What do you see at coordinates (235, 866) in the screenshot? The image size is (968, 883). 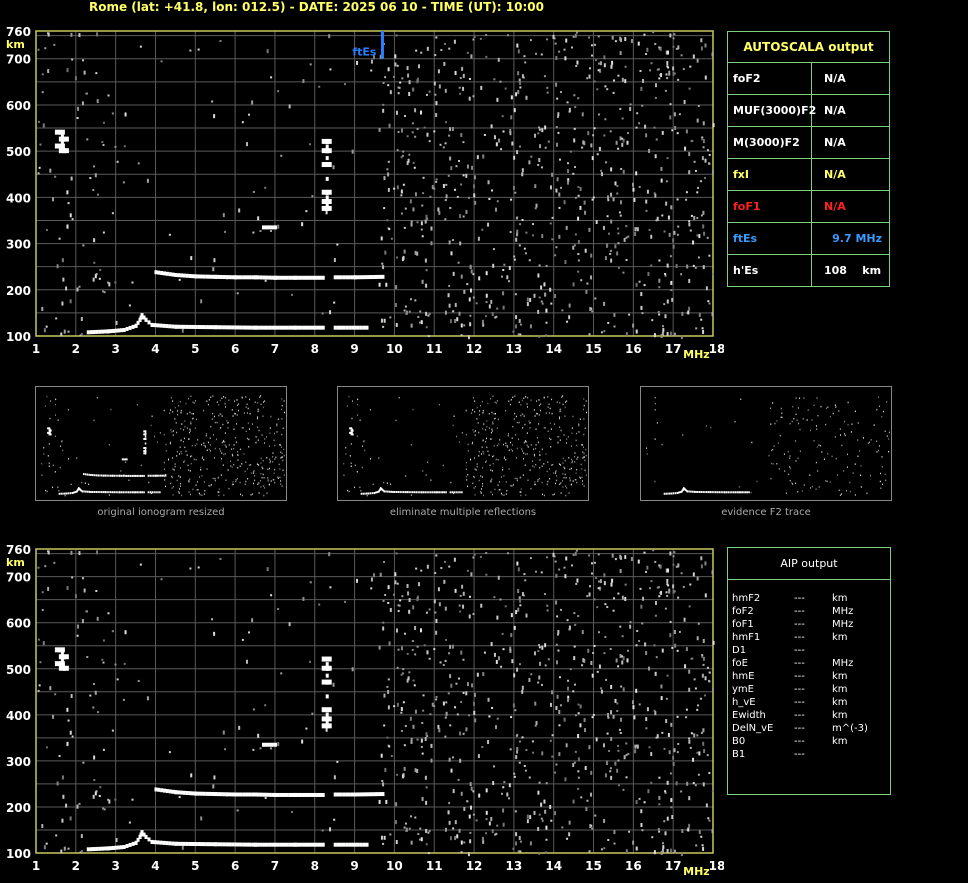 I see `x-tick-label: 6` at bounding box center [235, 866].